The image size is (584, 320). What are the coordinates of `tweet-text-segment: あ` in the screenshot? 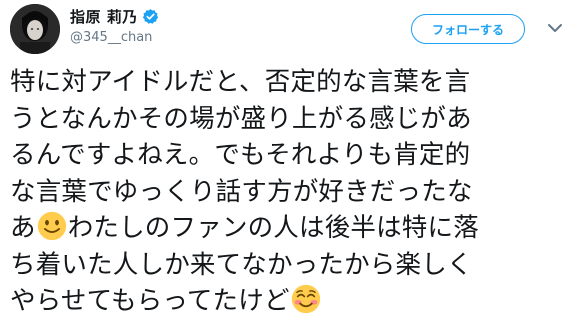 It's located at (23, 228).